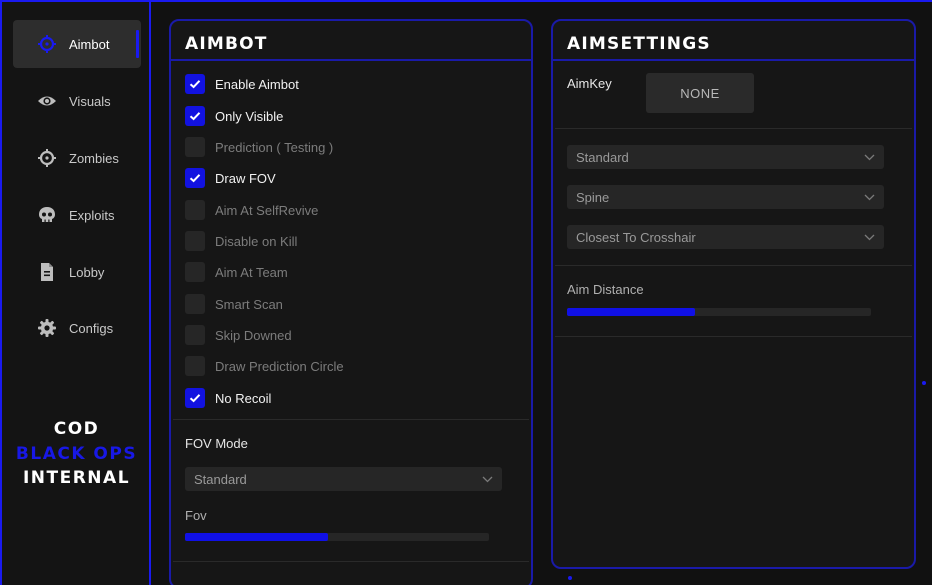 Image resolution: width=932 pixels, height=585 pixels. I want to click on fov-mode-label: FOV Mode, so click(216, 443).